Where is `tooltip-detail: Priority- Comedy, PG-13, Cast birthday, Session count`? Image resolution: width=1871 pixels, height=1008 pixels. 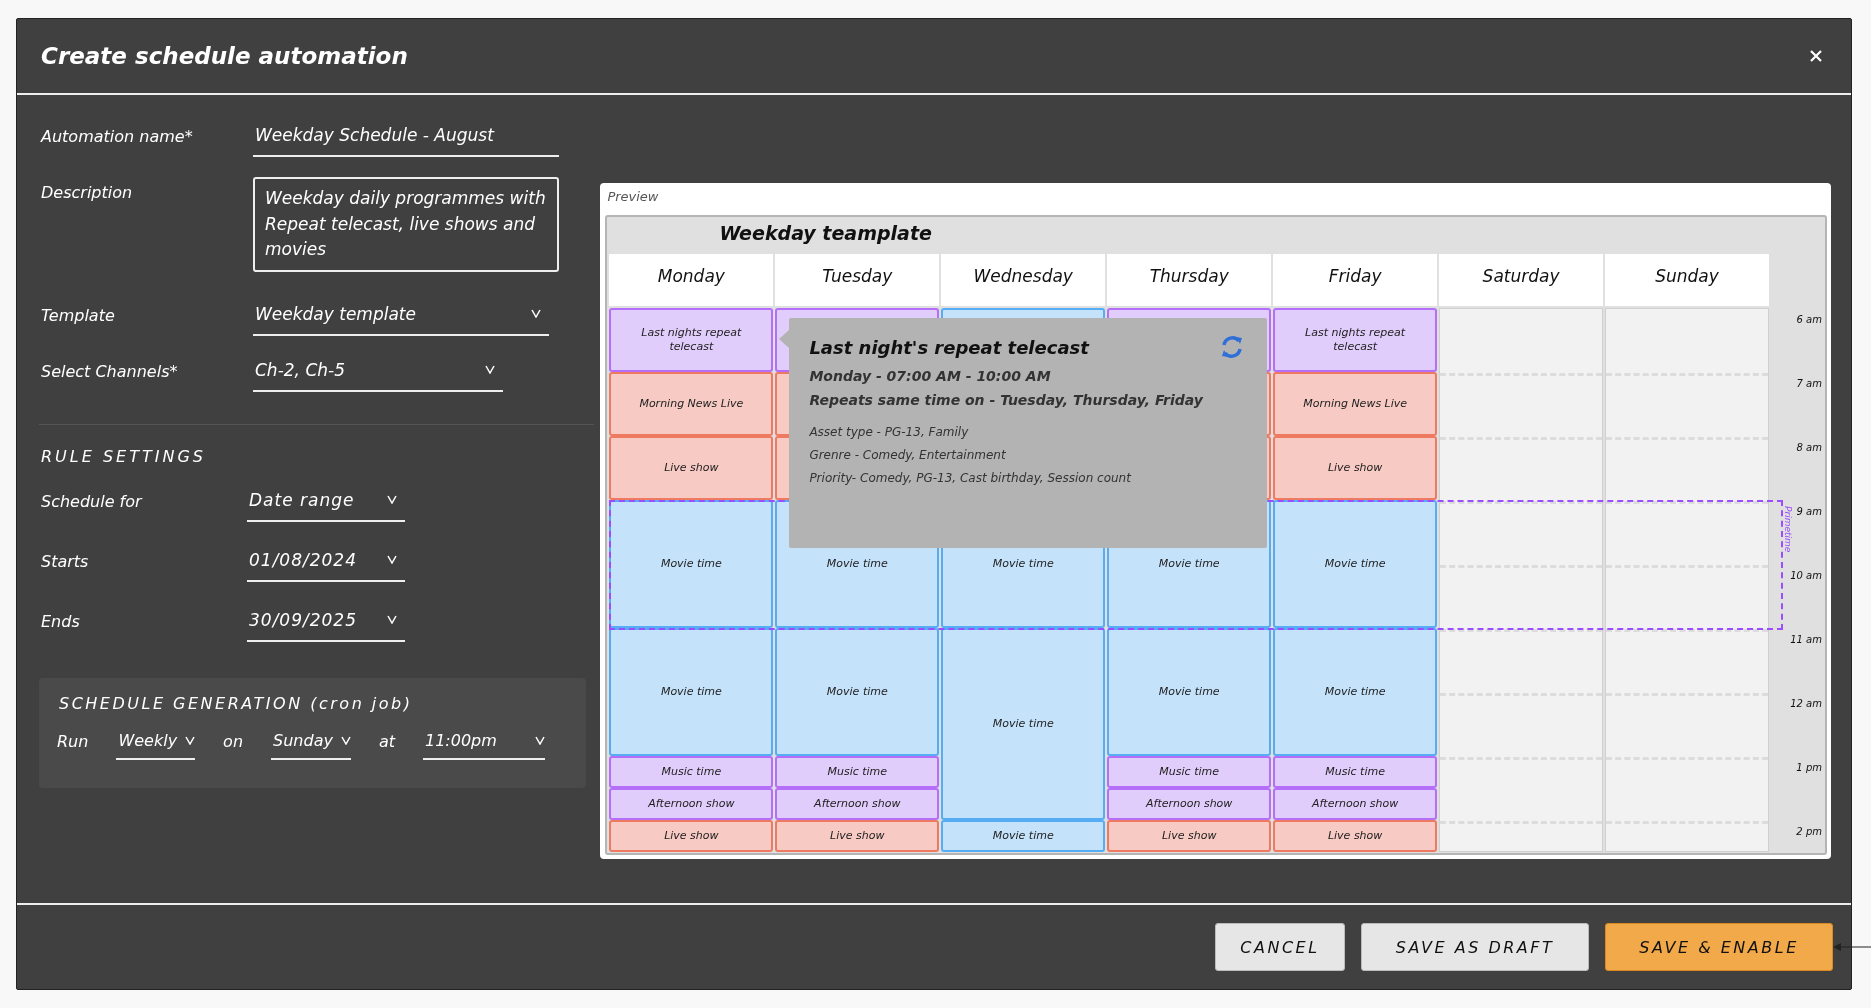 tooltip-detail: Priority- Comedy, PG-13, Cast birthday, Session count is located at coordinates (971, 478).